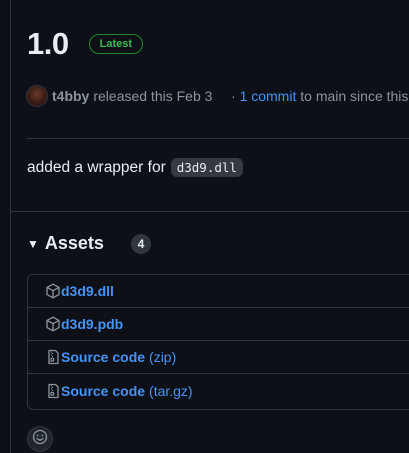  Describe the element at coordinates (153, 96) in the screenshot. I see `released-date-text: released this Feb 3` at that location.